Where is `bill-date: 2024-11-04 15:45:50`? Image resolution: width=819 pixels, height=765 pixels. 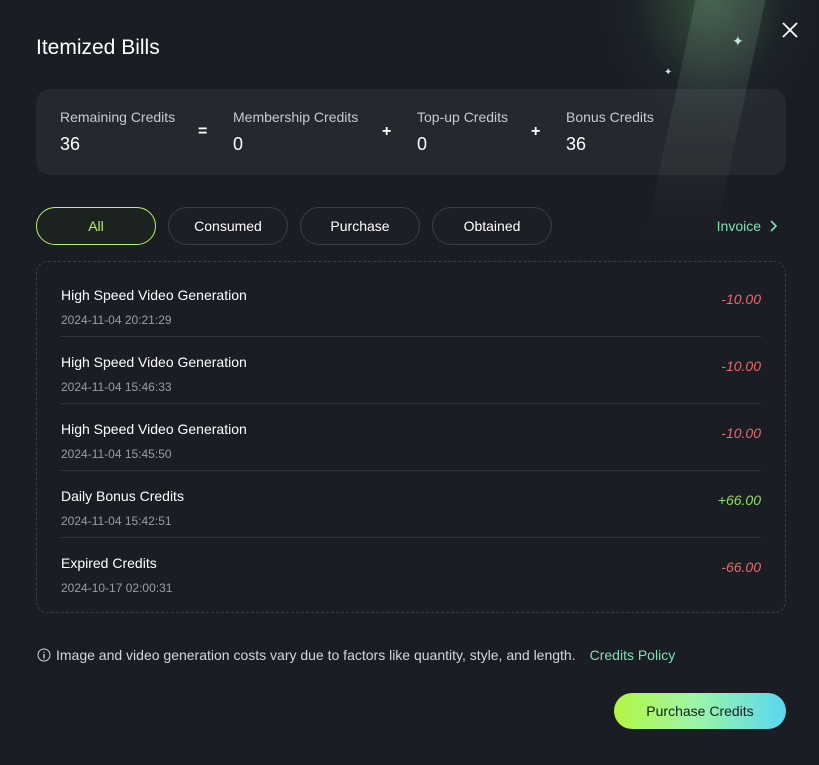
bill-date: 2024-11-04 15:45:50 is located at coordinates (116, 454).